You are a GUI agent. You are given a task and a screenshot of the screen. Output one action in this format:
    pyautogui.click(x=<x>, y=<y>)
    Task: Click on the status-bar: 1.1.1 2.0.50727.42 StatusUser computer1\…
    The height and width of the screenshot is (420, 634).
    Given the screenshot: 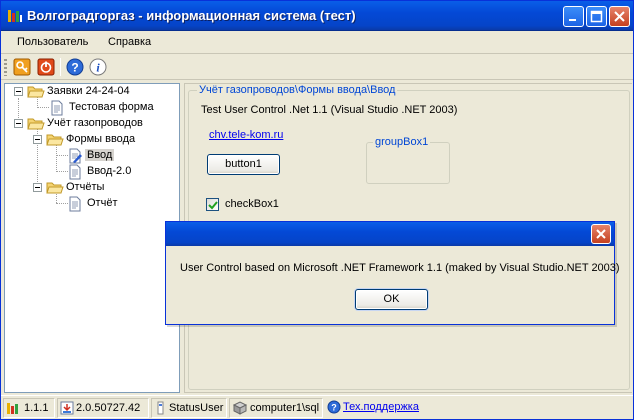 What is the action you would take?
    pyautogui.click(x=317, y=407)
    